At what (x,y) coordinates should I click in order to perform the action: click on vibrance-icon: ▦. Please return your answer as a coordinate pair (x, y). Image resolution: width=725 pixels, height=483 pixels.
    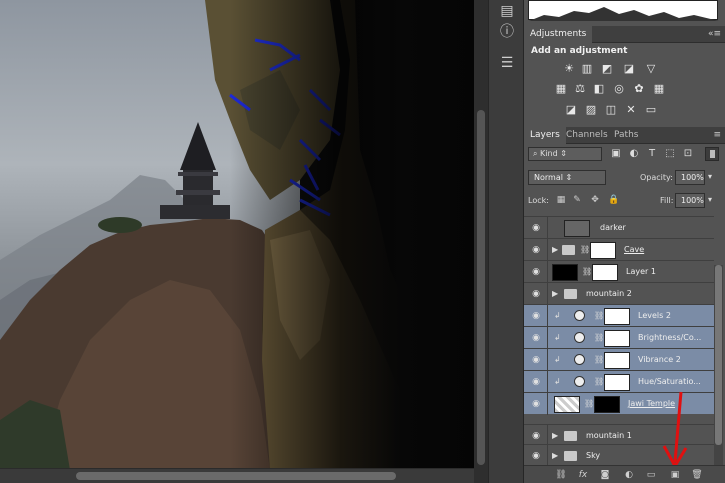
    Looking at the image, I should click on (561, 89).